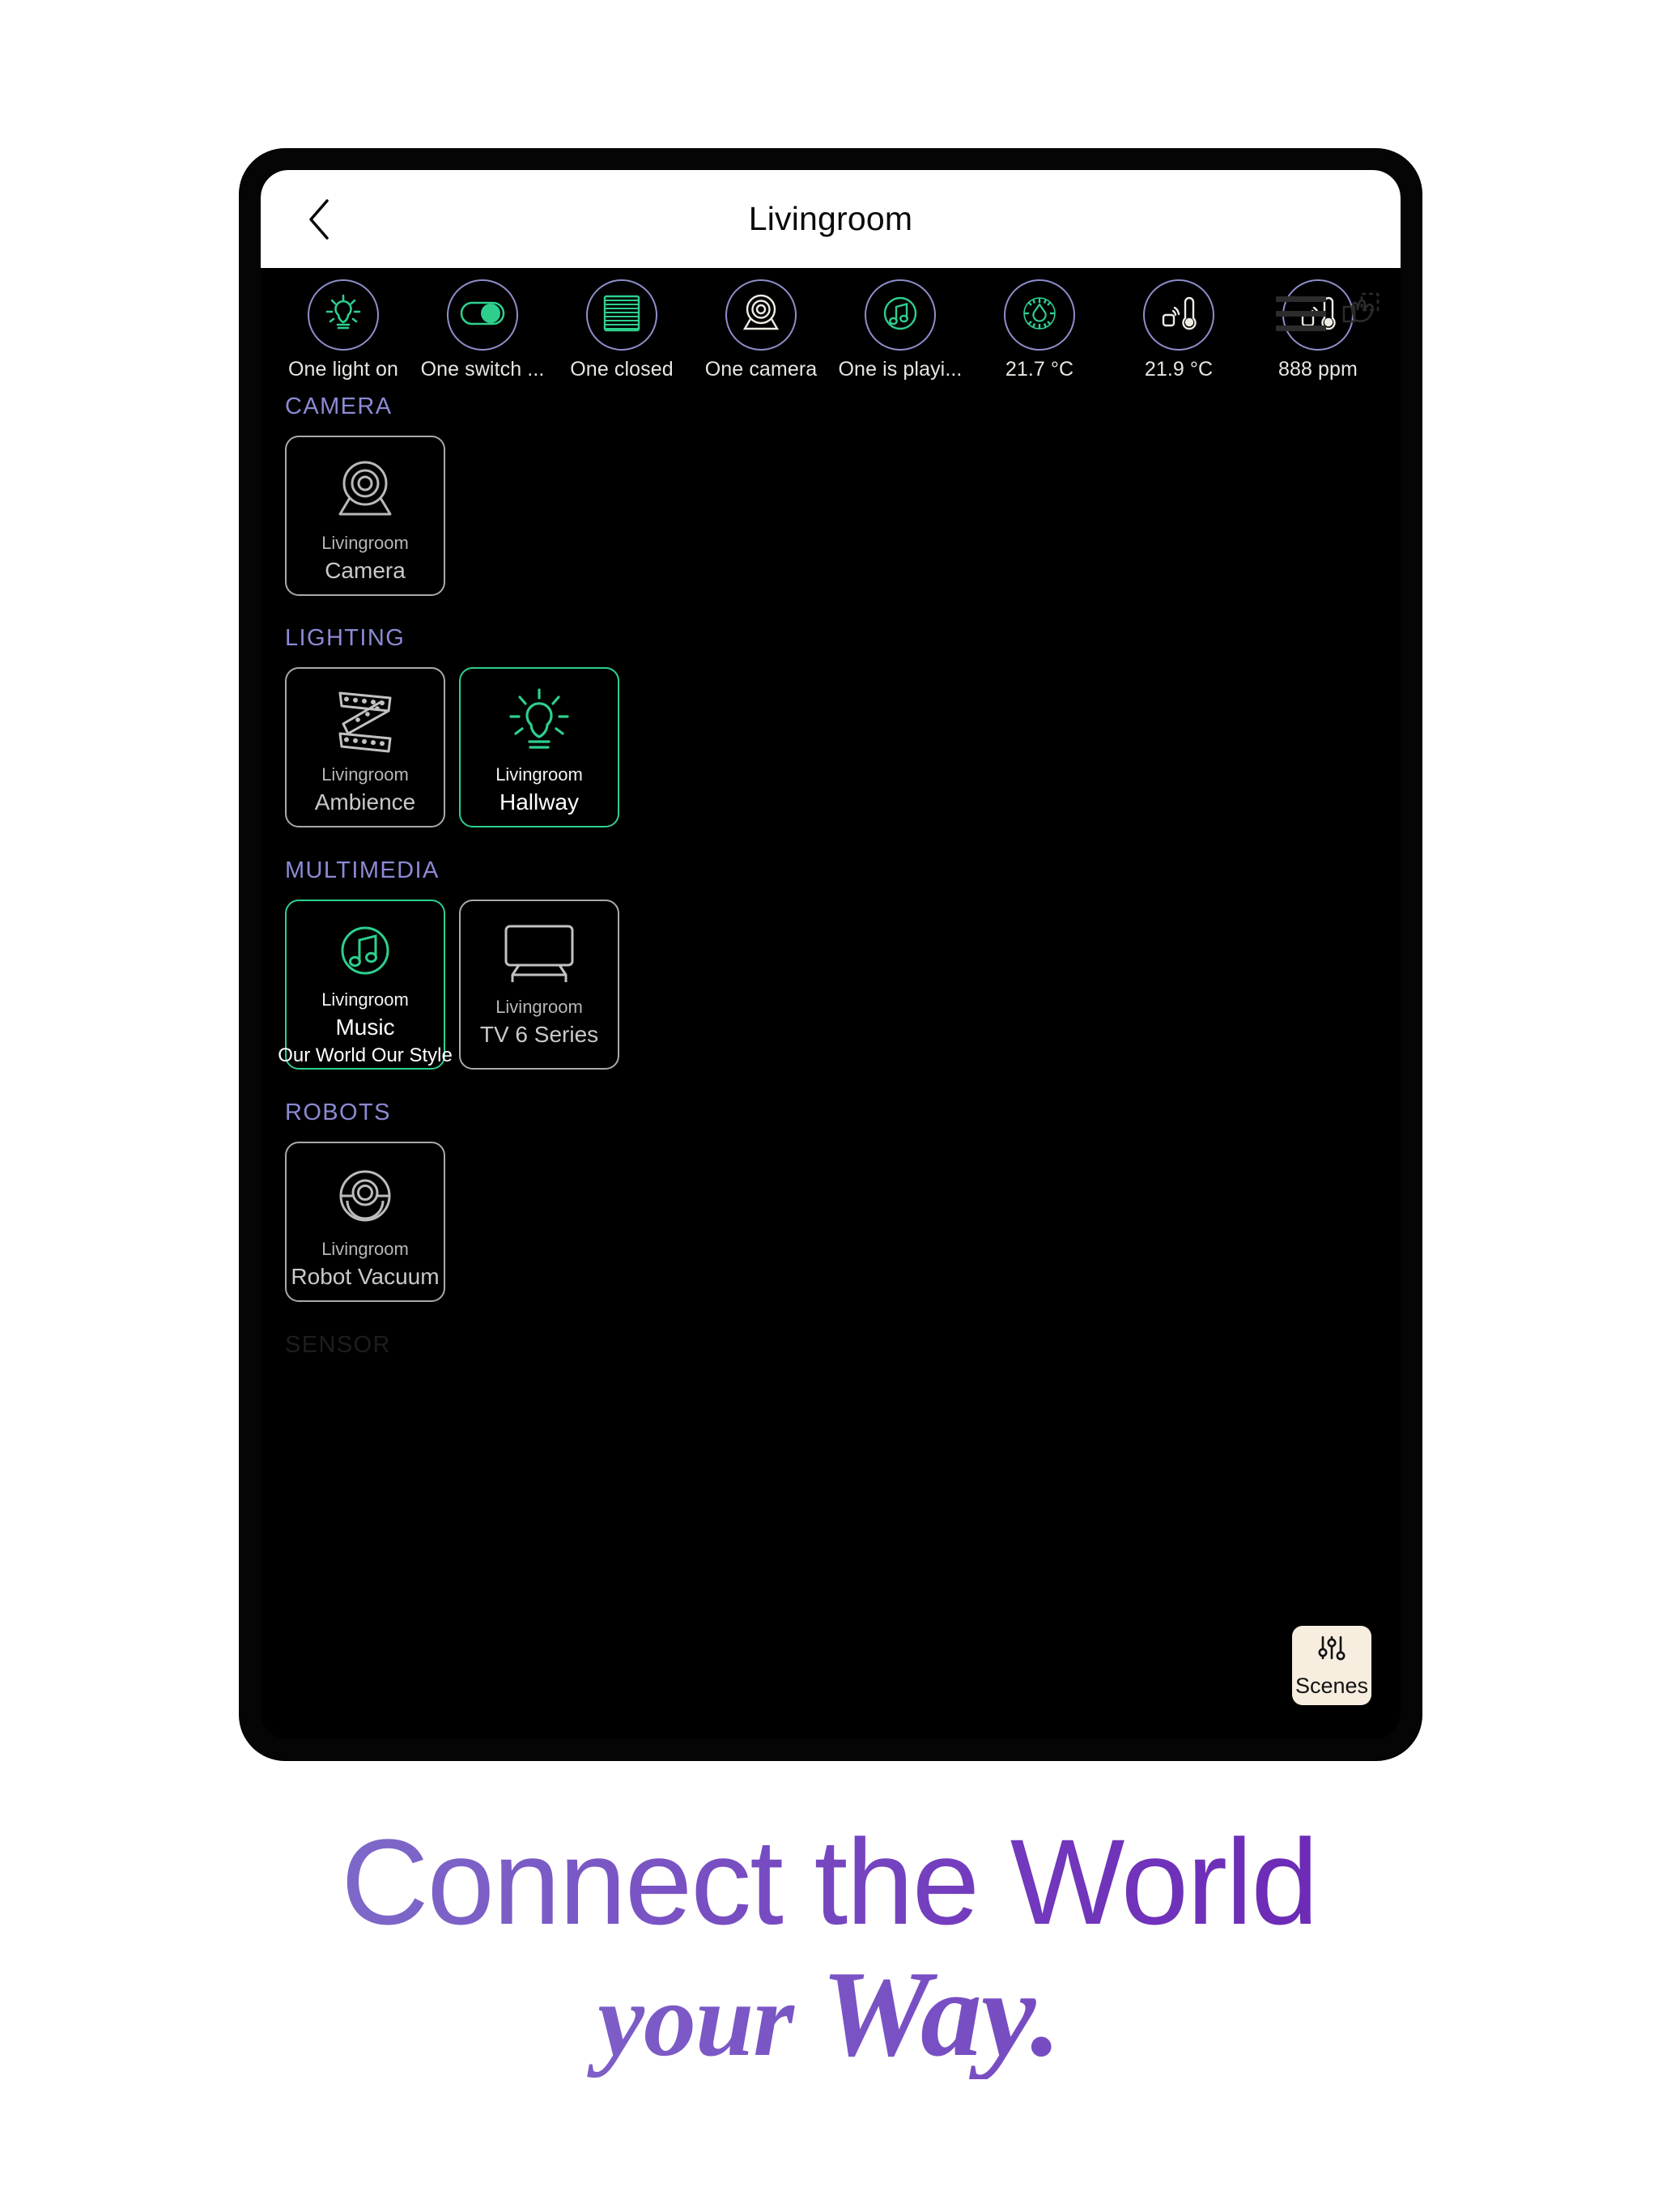 This screenshot has width=1658, height=2212. I want to click on blinds-icon, so click(622, 316).